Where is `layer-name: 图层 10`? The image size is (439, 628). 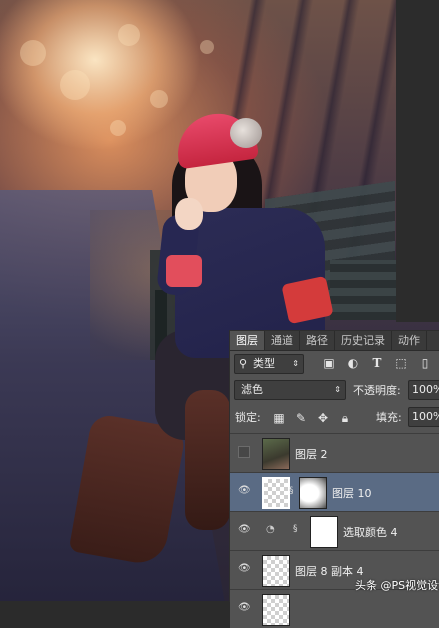 layer-name: 图层 10 is located at coordinates (352, 493).